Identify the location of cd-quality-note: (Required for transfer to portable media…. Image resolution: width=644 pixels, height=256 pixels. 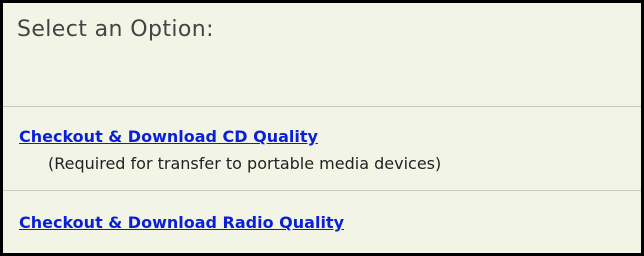
(245, 163).